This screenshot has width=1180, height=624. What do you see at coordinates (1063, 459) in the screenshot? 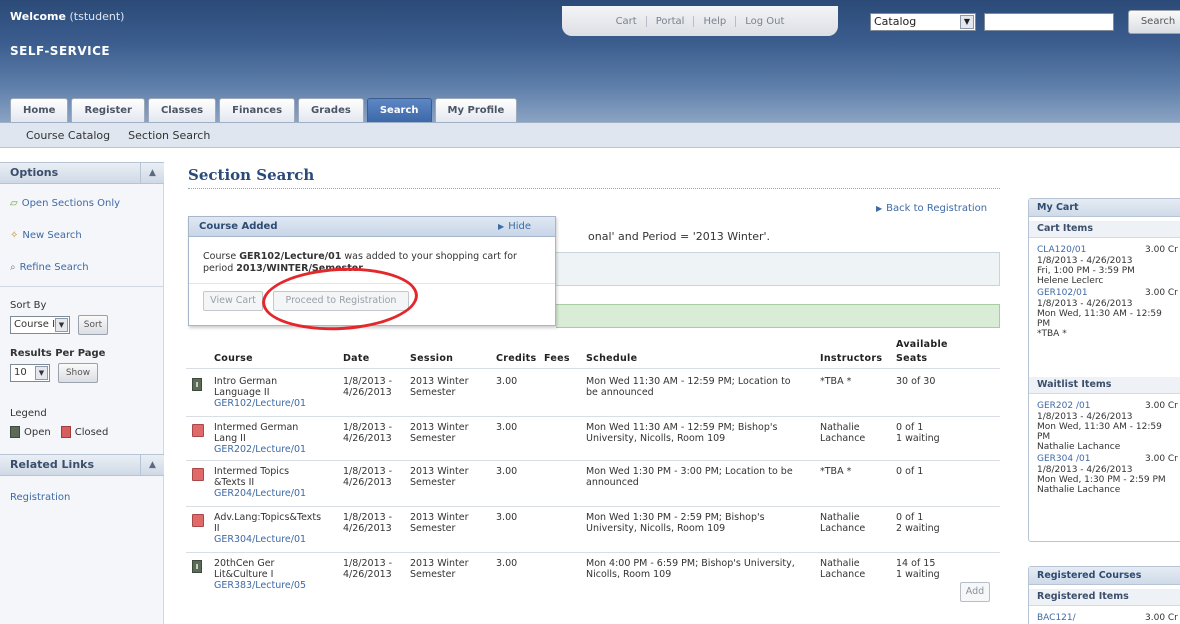
I see `cart-item-code: GER304 /01` at bounding box center [1063, 459].